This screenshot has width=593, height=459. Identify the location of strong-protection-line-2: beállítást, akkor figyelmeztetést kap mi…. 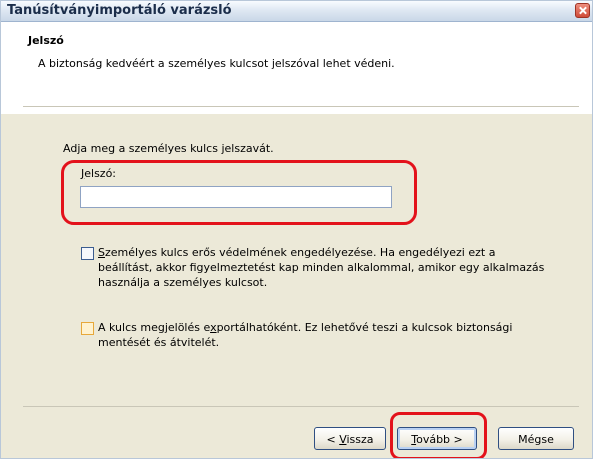
(321, 267).